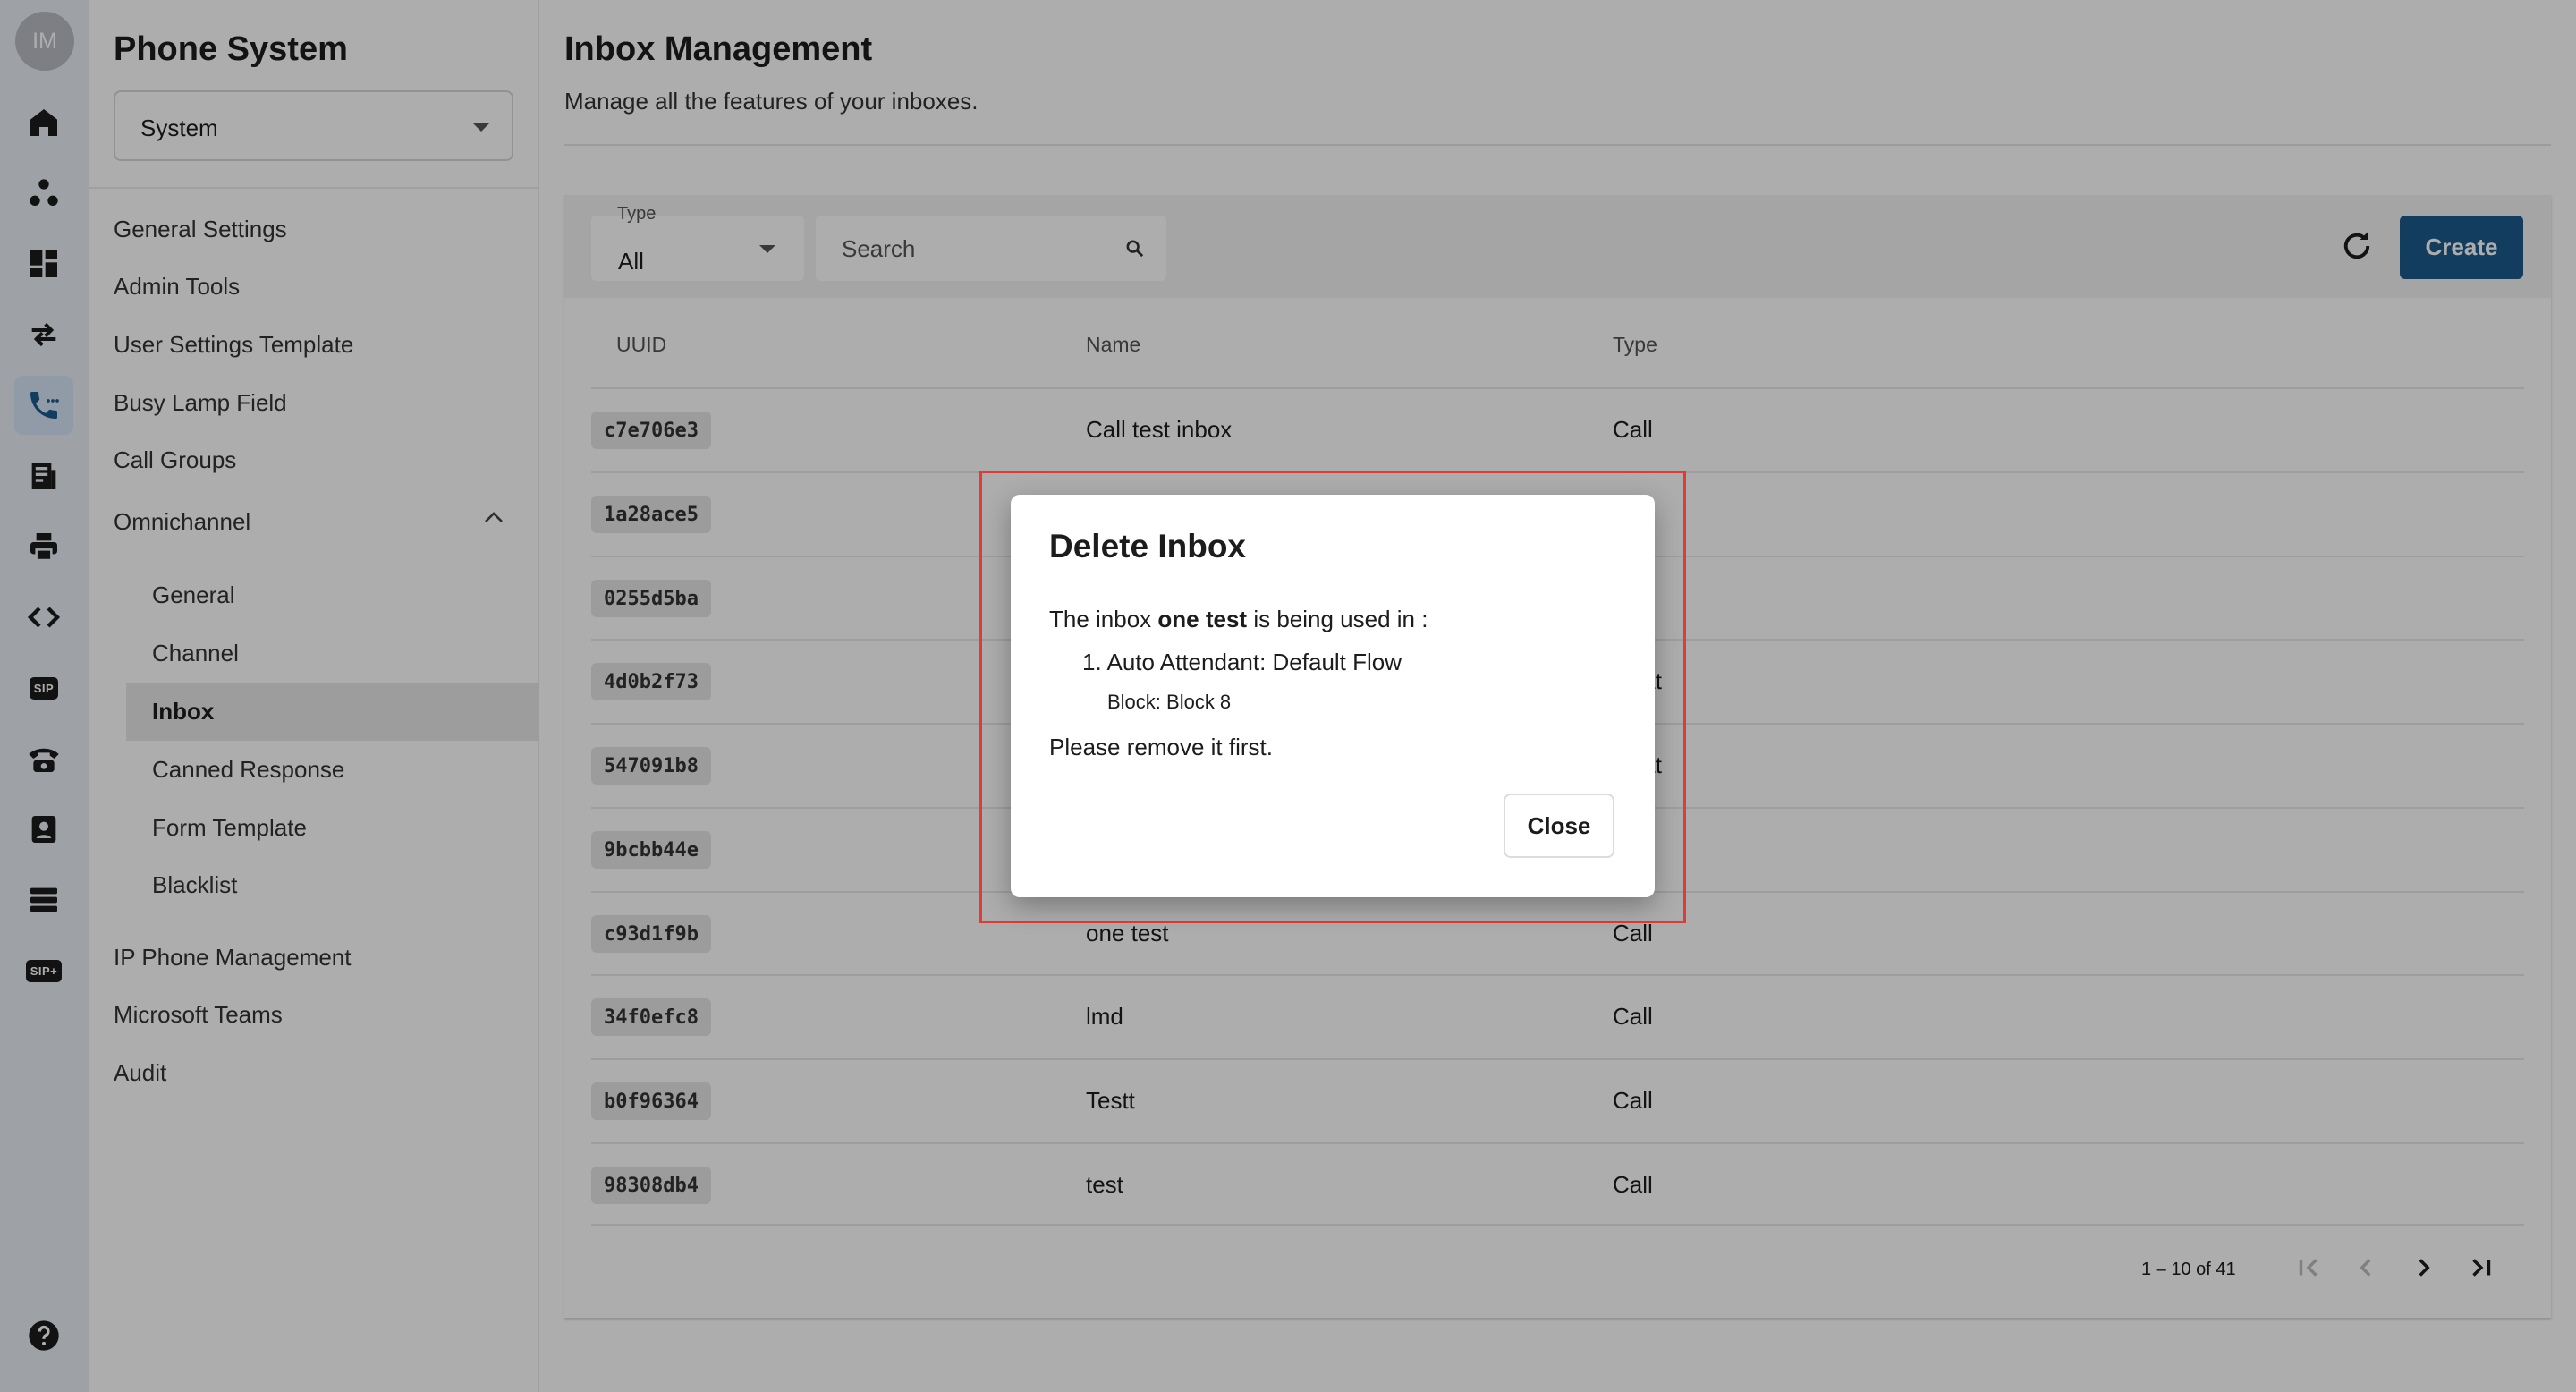 This screenshot has height=1392, width=2576. I want to click on usage-item-text: Auto Attendant: Default Flow, so click(1254, 662).